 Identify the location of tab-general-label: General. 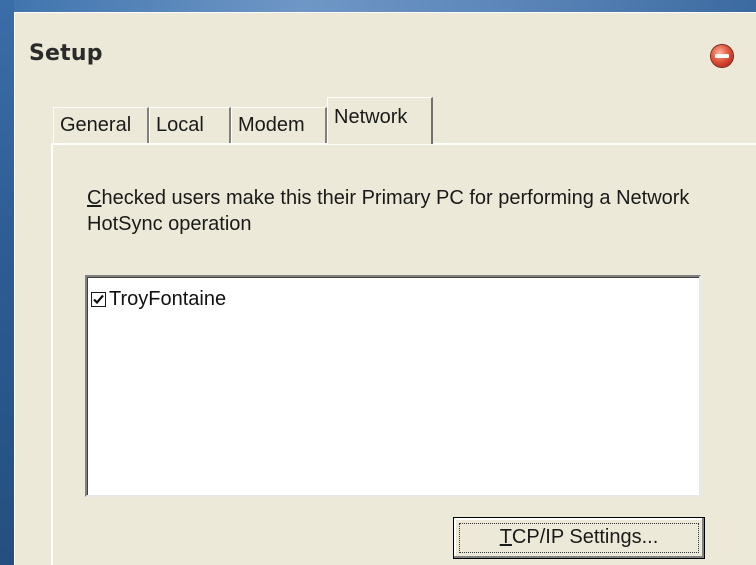
(96, 125).